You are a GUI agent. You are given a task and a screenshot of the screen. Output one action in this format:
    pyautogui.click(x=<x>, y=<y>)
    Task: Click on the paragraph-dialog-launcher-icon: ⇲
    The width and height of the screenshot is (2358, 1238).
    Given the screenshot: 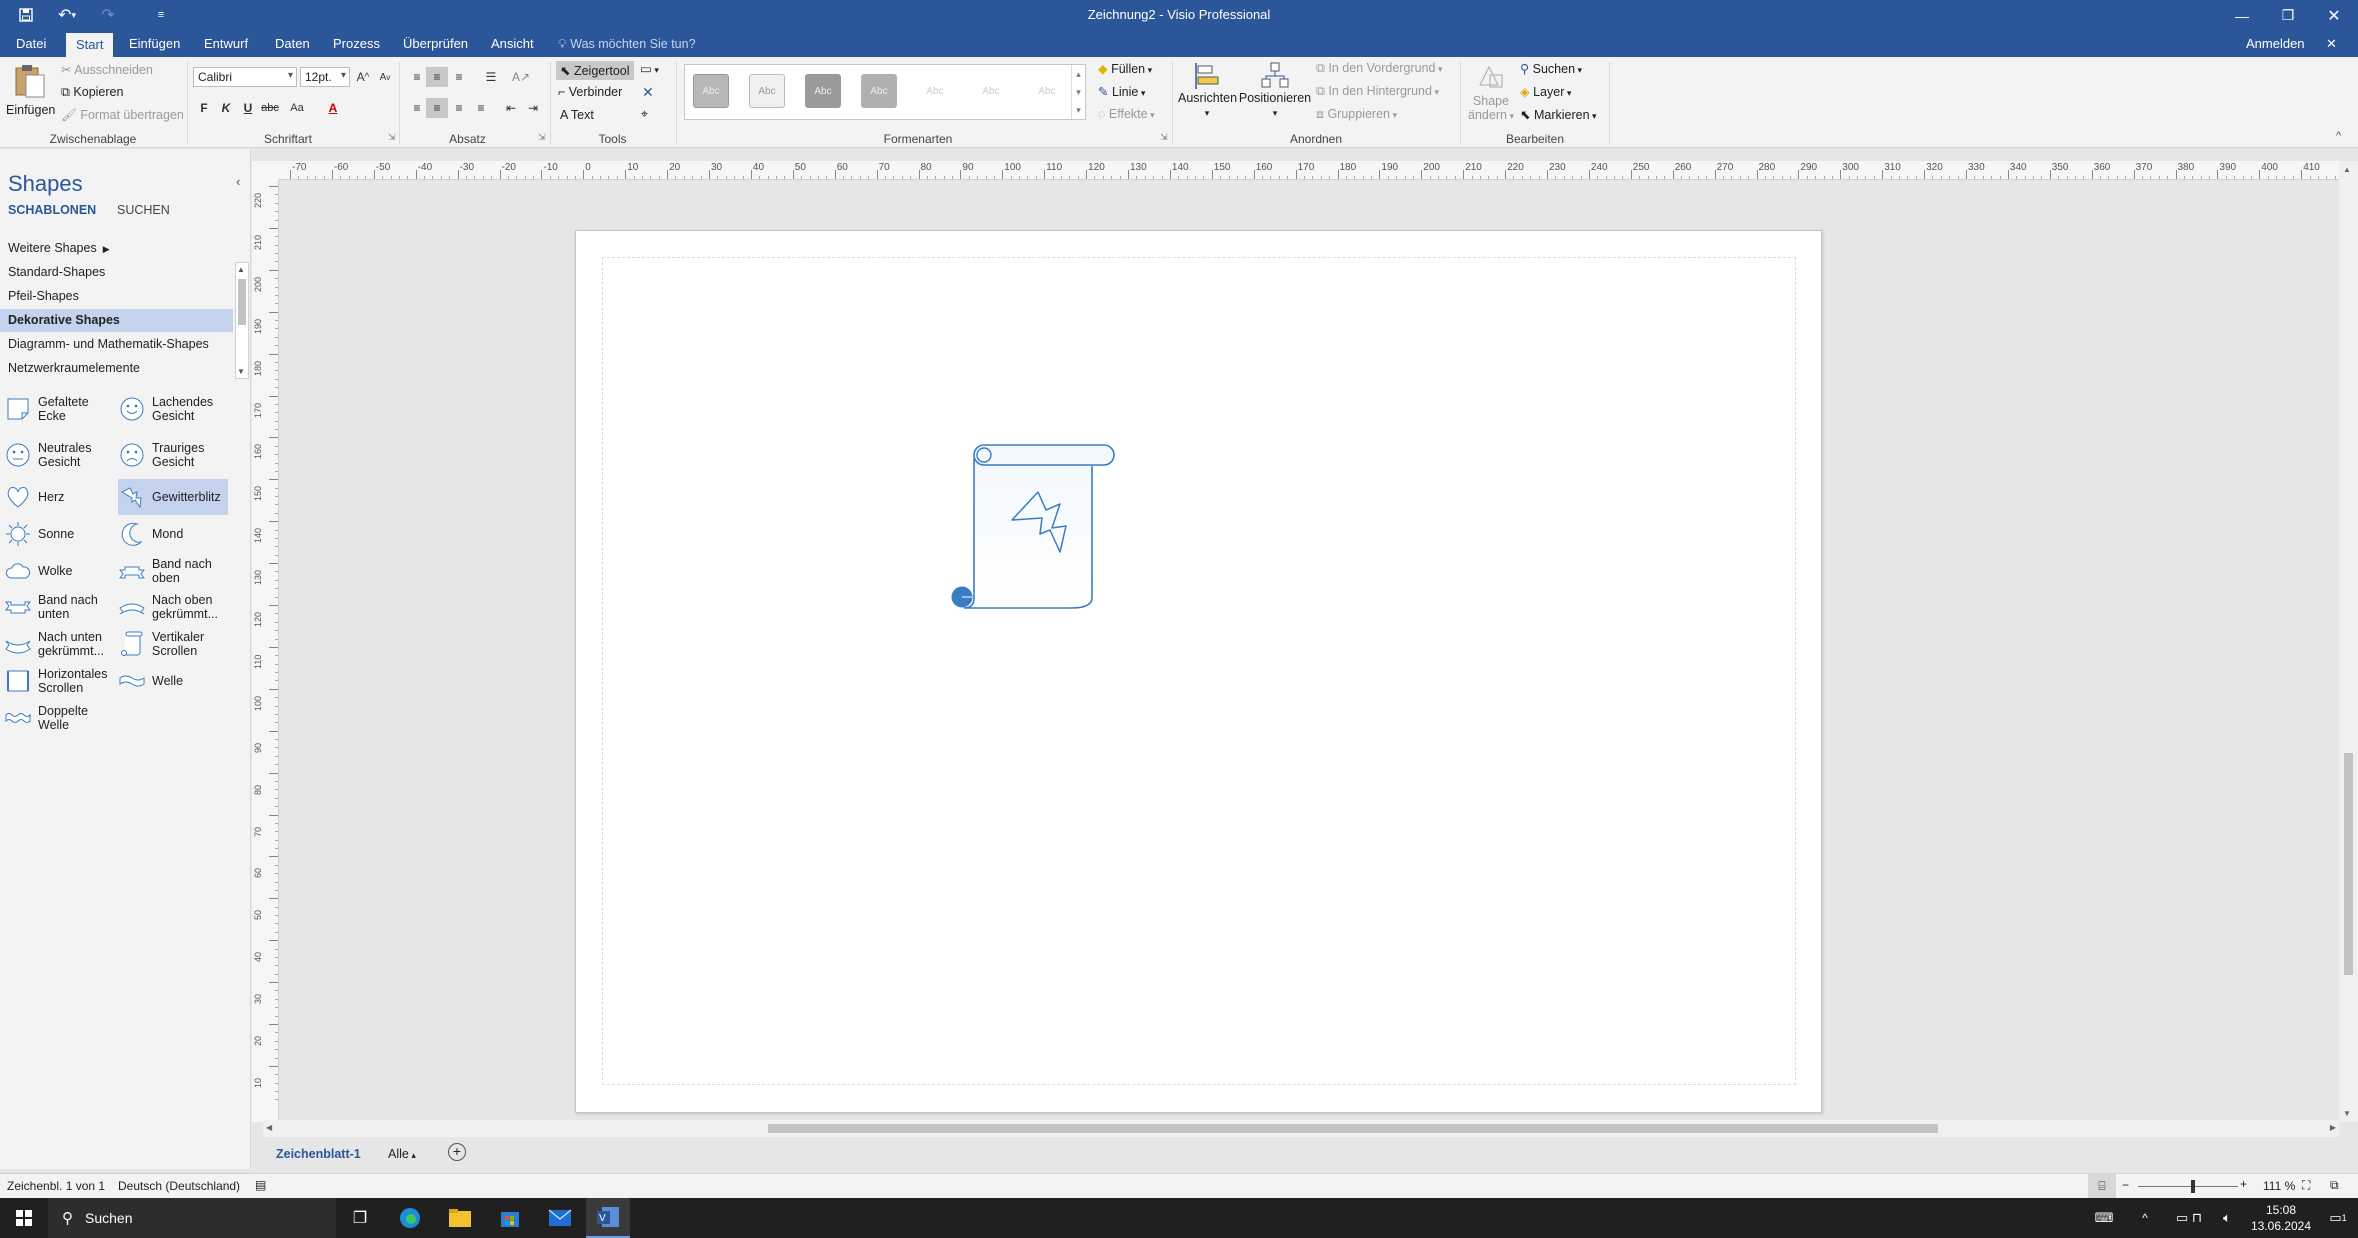 What is the action you would take?
    pyautogui.click(x=542, y=137)
    